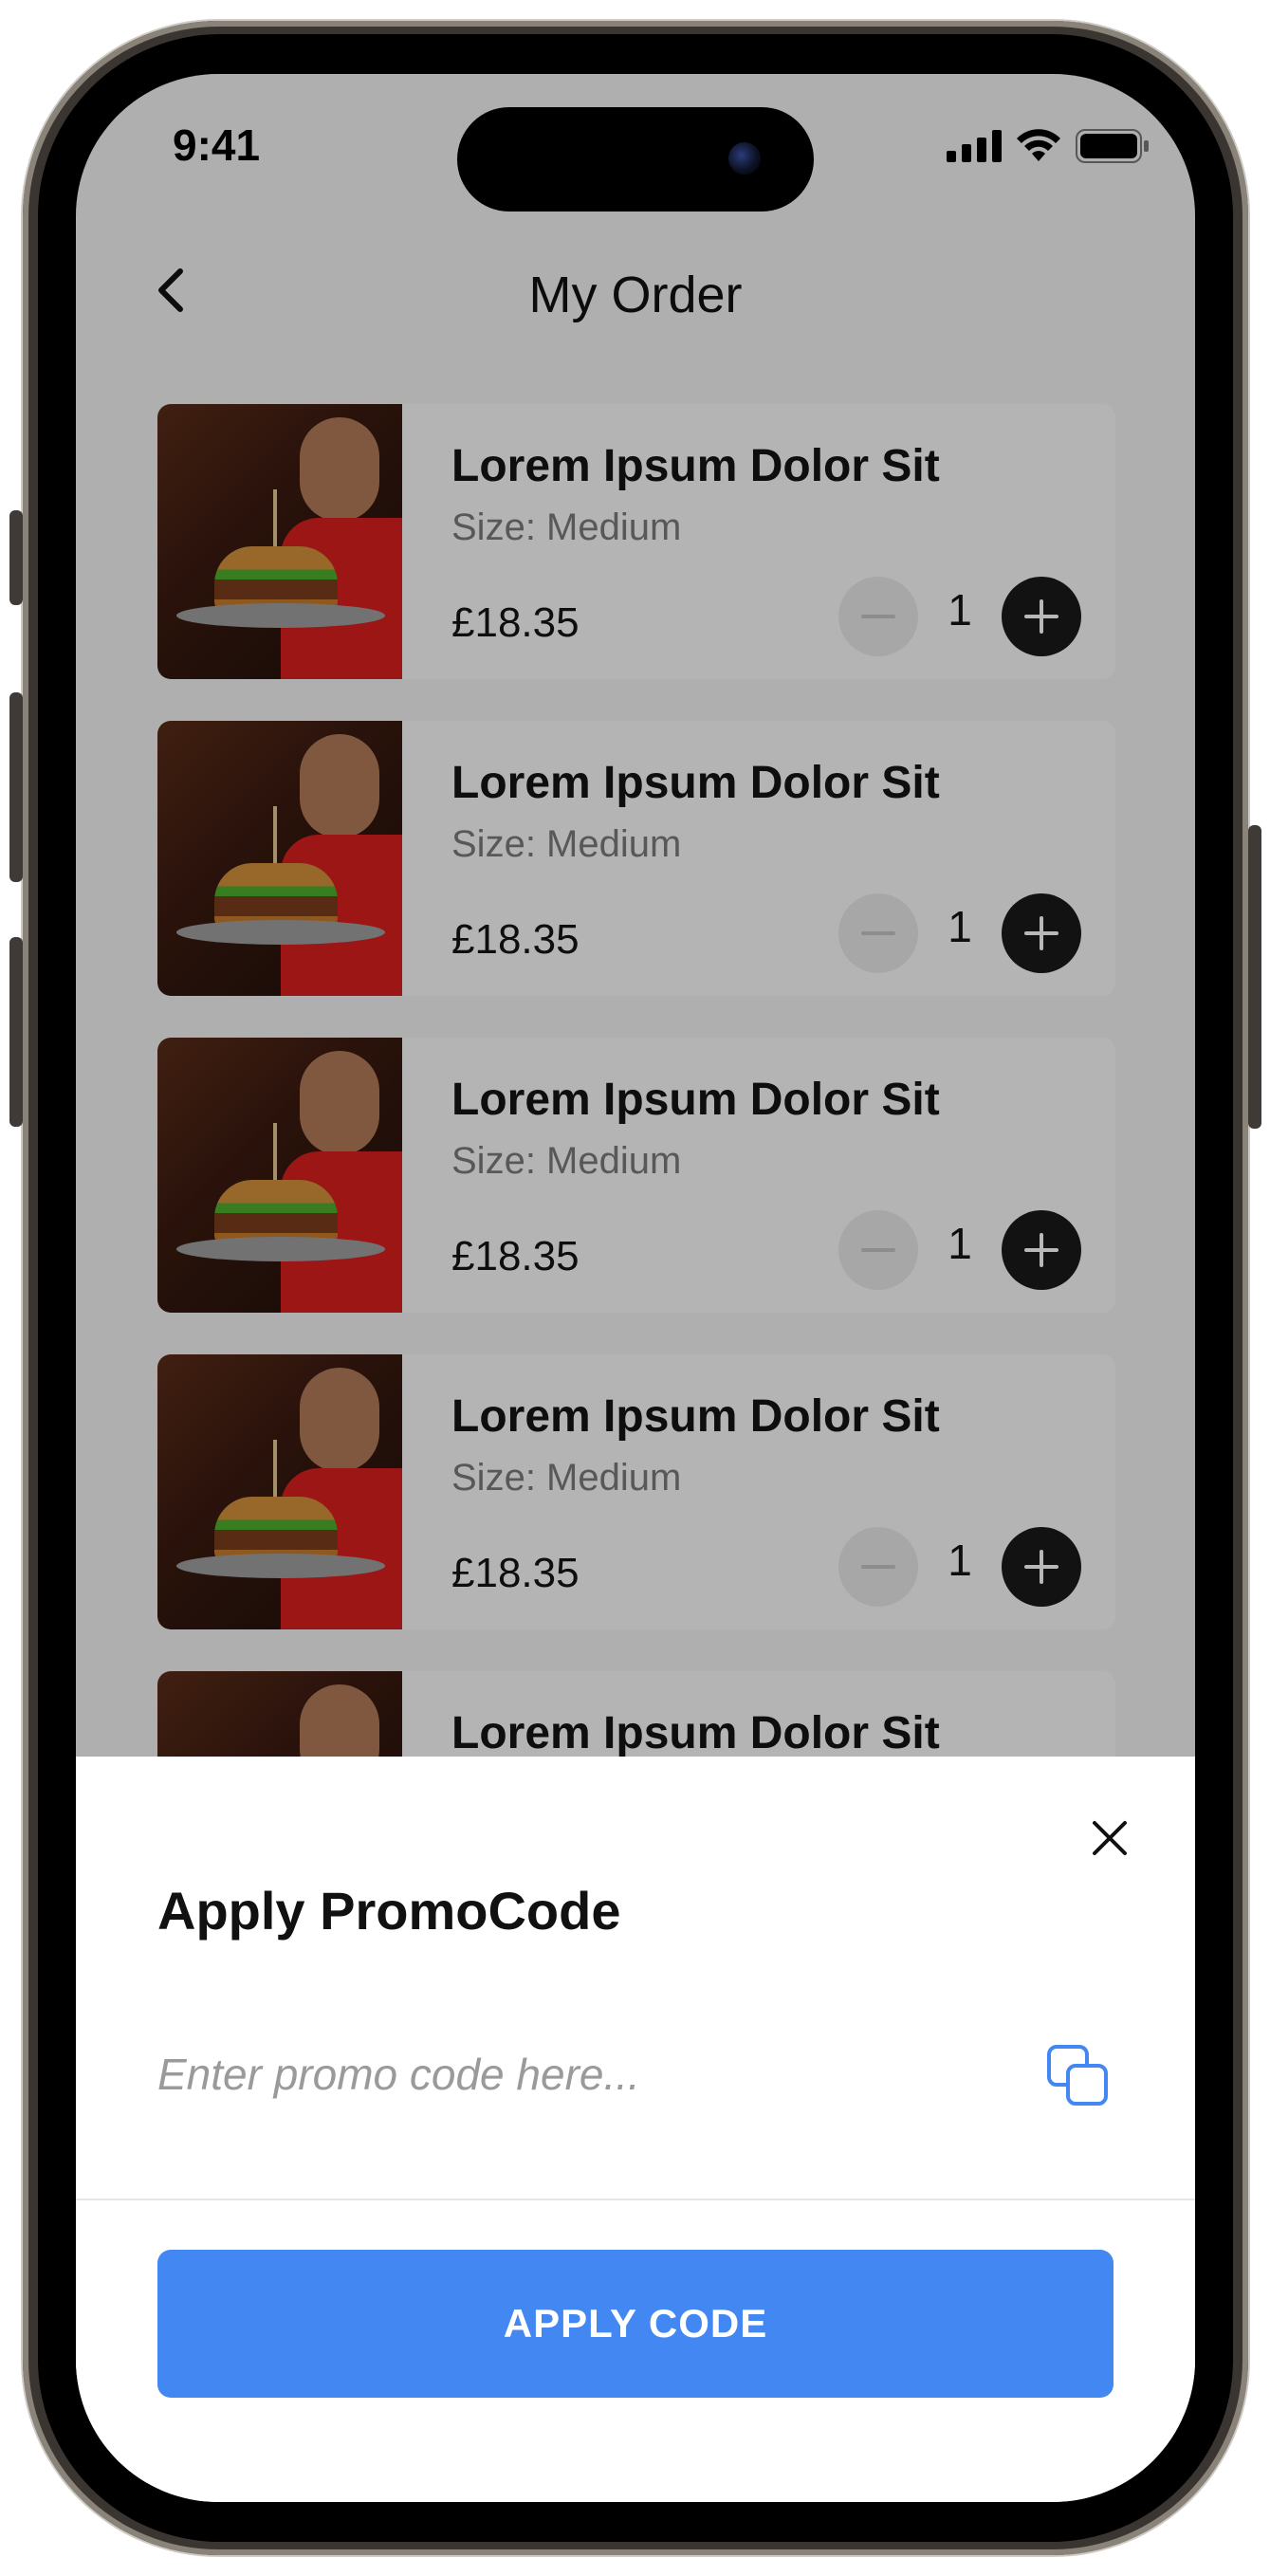 The height and width of the screenshot is (2576, 1270). I want to click on close-icon, so click(1110, 1838).